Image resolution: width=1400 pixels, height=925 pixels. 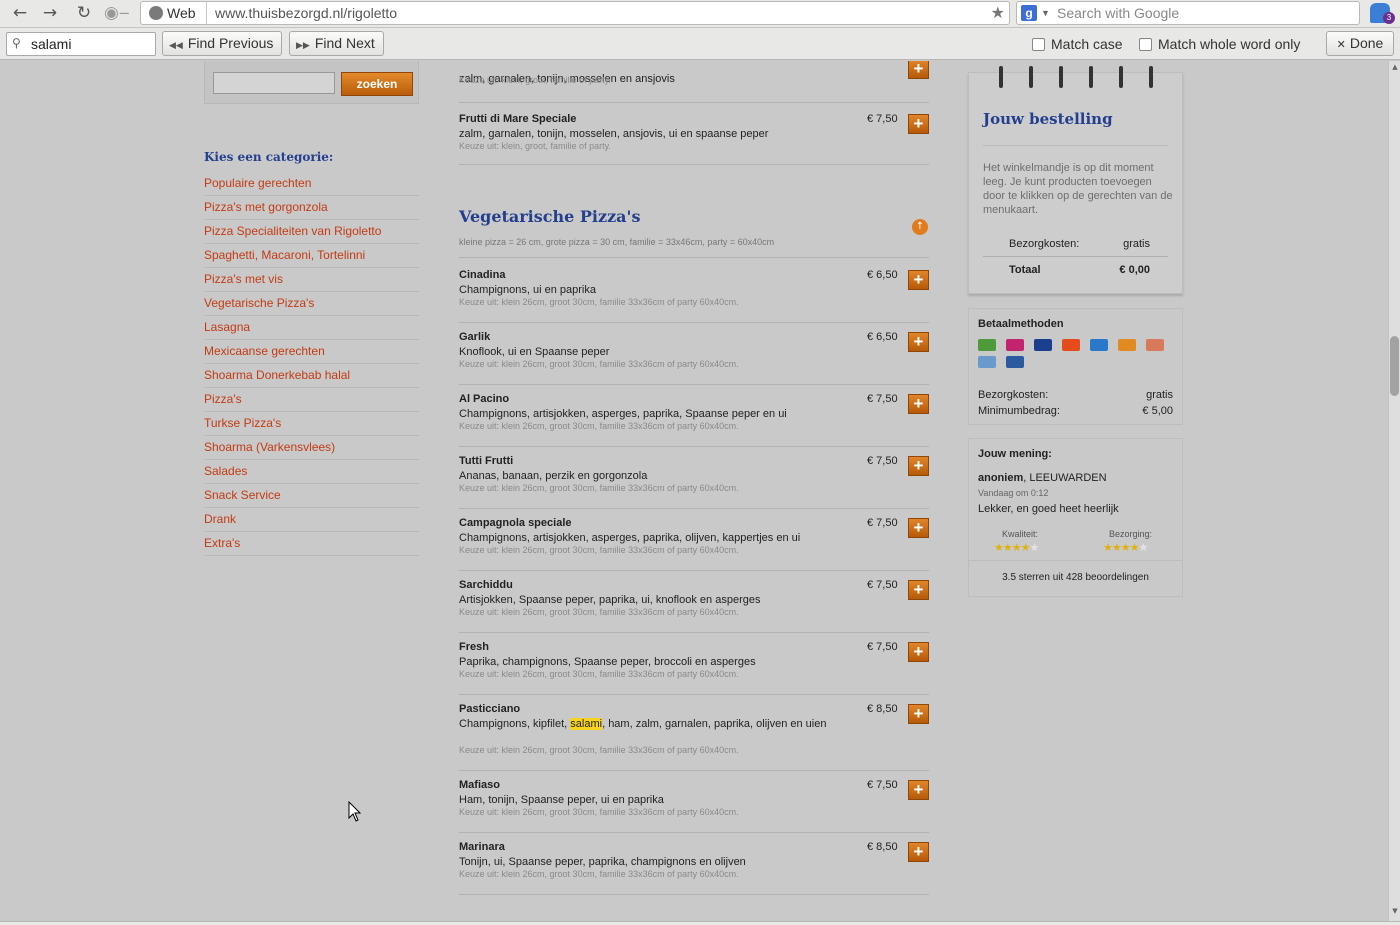 I want to click on scrollbar-thumb, so click(x=1394, y=366).